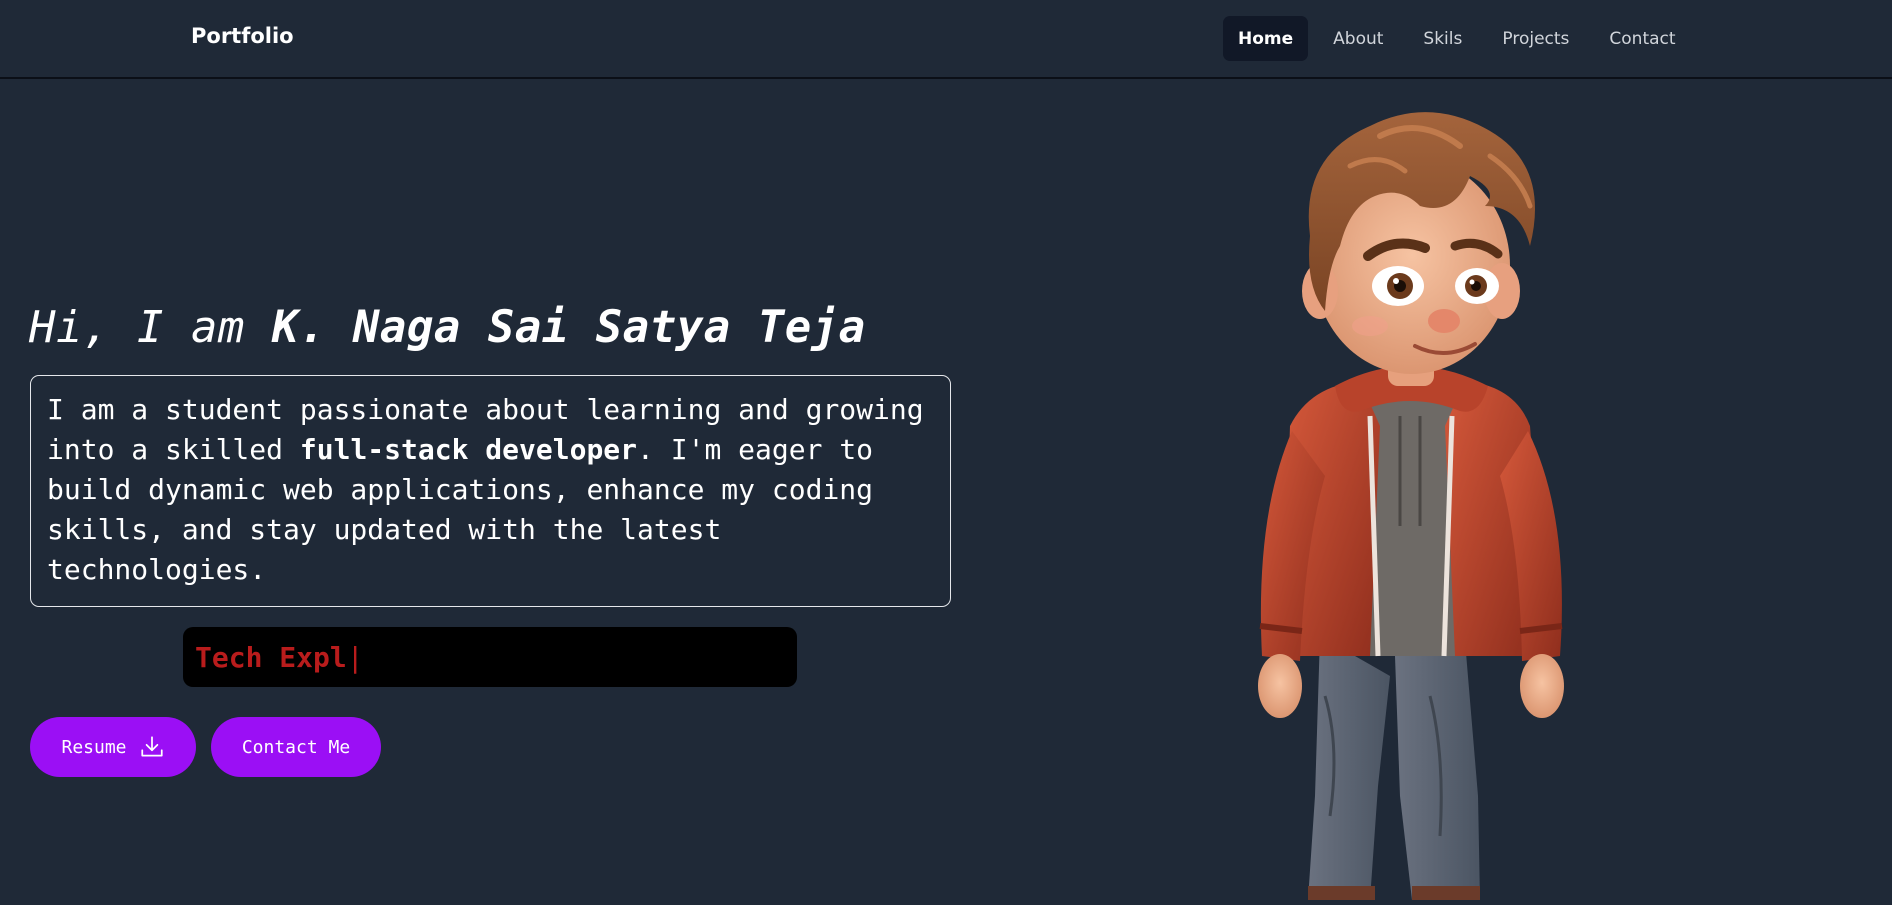 The height and width of the screenshot is (905, 1892). Describe the element at coordinates (271, 657) in the screenshot. I see `typing-text: Tech Expl` at that location.